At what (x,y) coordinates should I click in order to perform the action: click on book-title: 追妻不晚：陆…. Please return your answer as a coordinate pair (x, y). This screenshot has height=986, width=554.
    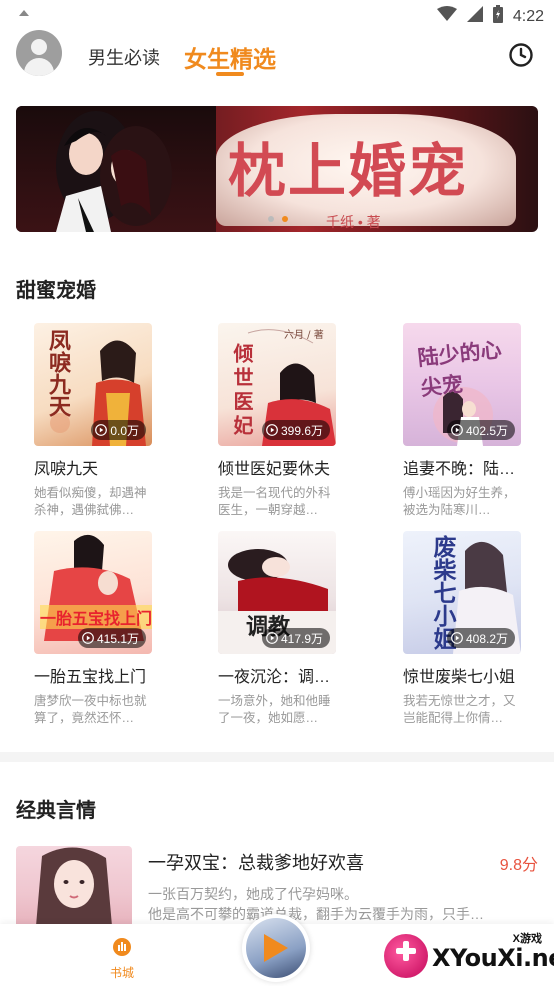
    Looking at the image, I should click on (459, 469).